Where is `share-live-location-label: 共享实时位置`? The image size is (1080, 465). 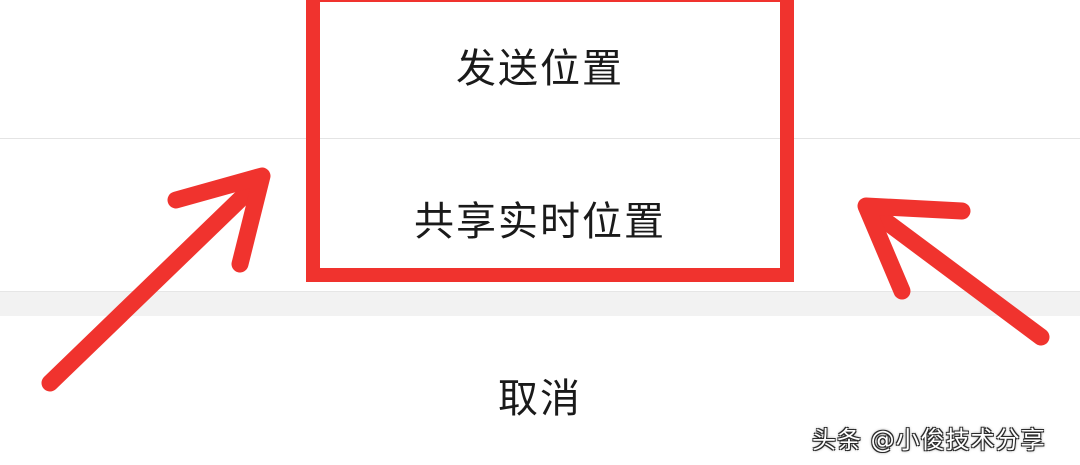 share-live-location-label: 共享实时位置 is located at coordinates (540, 222).